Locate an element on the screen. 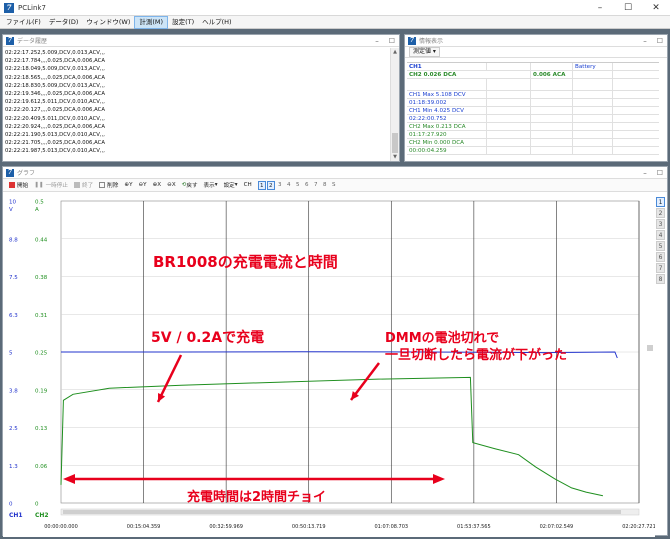 Image resolution: width=670 pixels, height=539 pixels. ch1-axis-label: CH1 is located at coordinates (16, 515).